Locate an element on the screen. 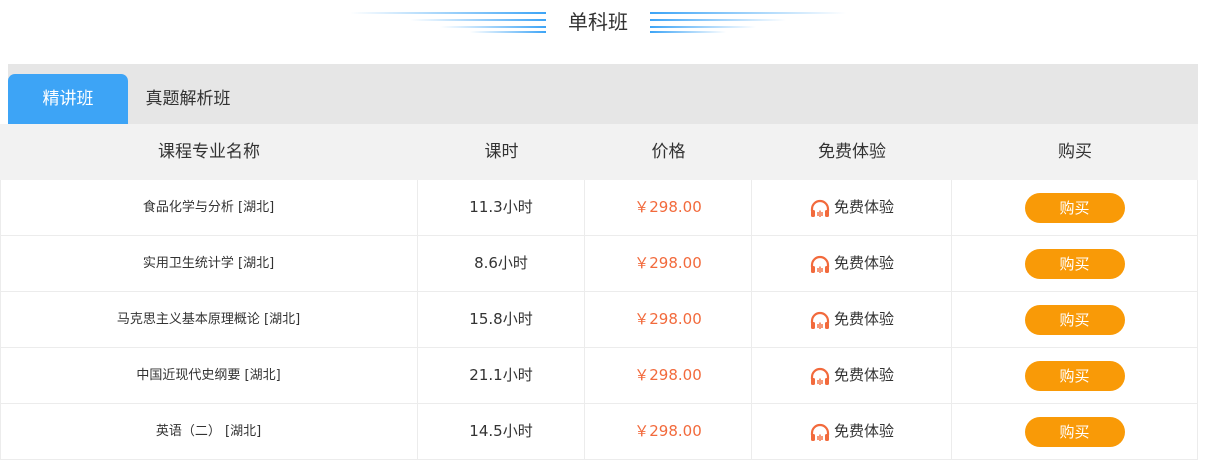 This screenshot has height=474, width=1206. table-header: 课程专业名称 课时 价格 免费体验 购买 is located at coordinates (599, 152).